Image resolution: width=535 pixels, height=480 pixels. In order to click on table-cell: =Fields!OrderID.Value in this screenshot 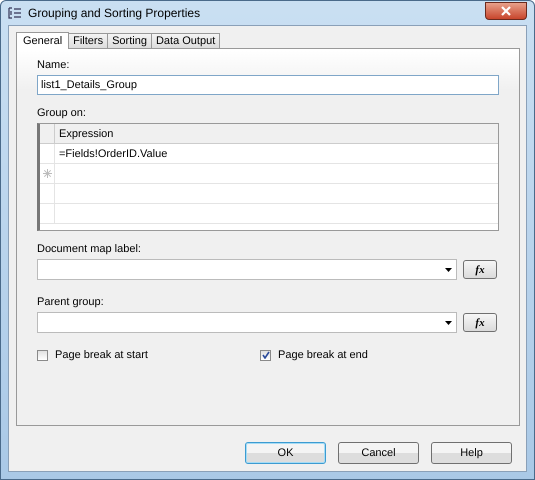, I will do `click(276, 154)`.